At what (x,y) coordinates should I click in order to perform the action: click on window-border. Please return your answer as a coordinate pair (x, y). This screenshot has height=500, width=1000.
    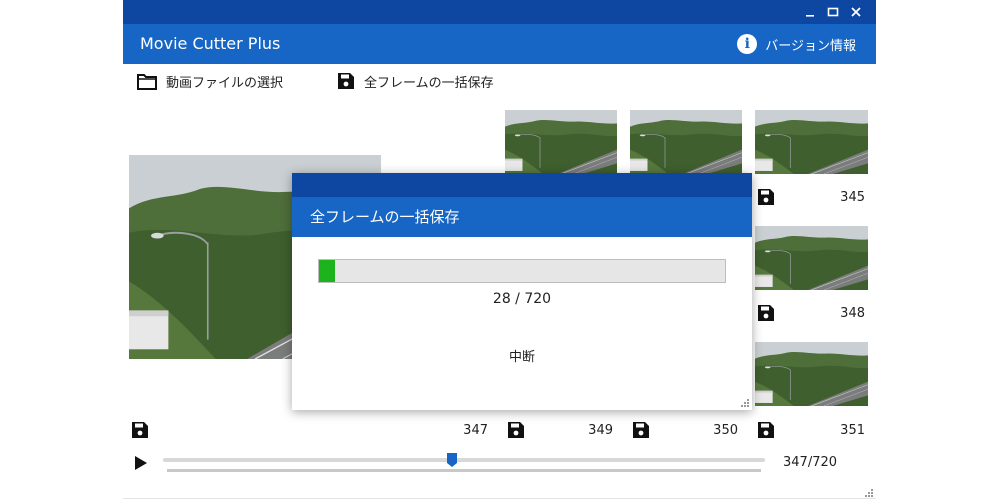
    Looking at the image, I should click on (499, 498).